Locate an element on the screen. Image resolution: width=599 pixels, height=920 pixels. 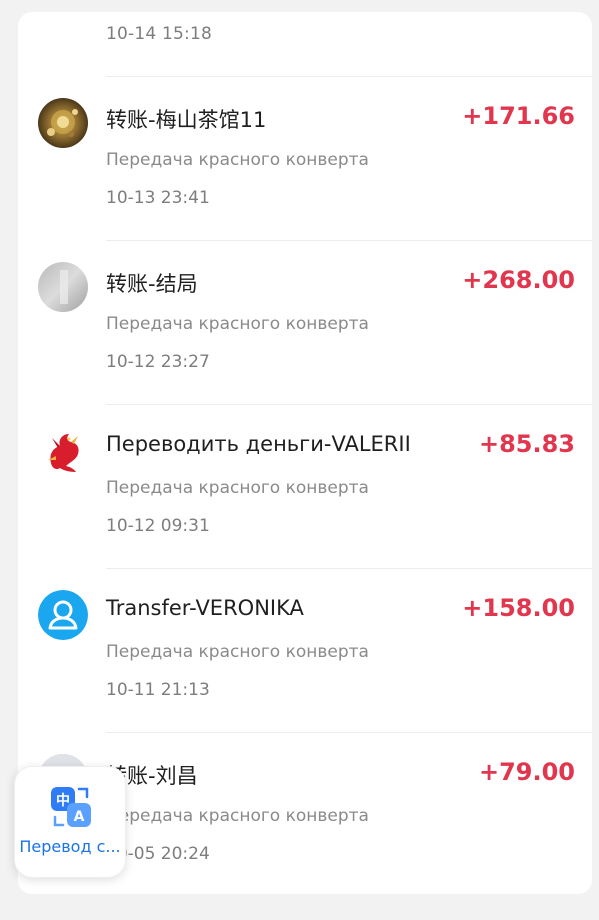
transaction-title: 转账-结局 is located at coordinates (152, 284).